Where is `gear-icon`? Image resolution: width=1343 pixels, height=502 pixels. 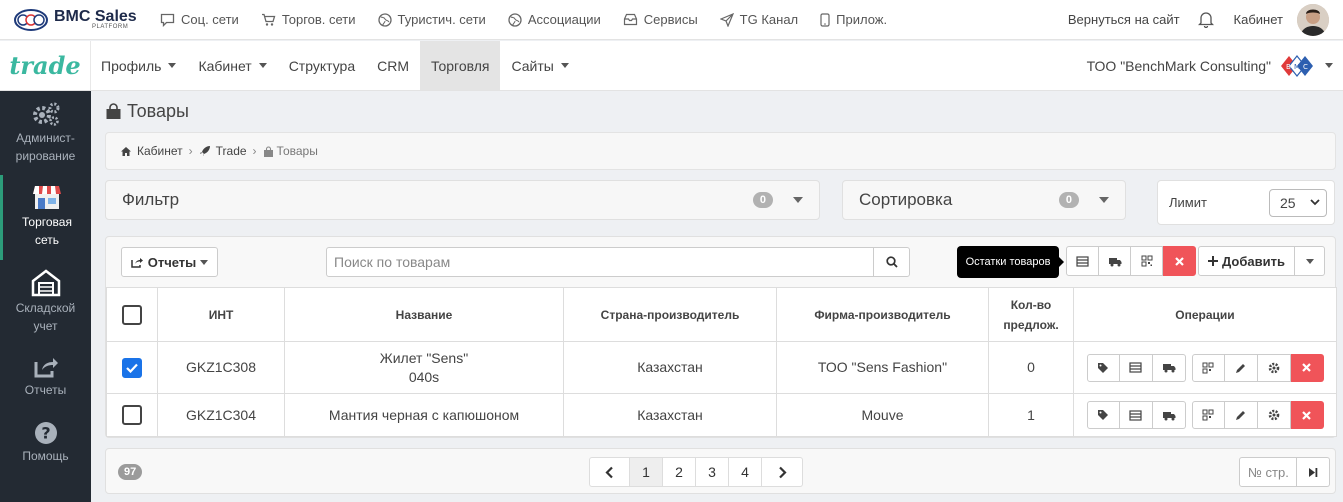
gear-icon is located at coordinates (1273, 415).